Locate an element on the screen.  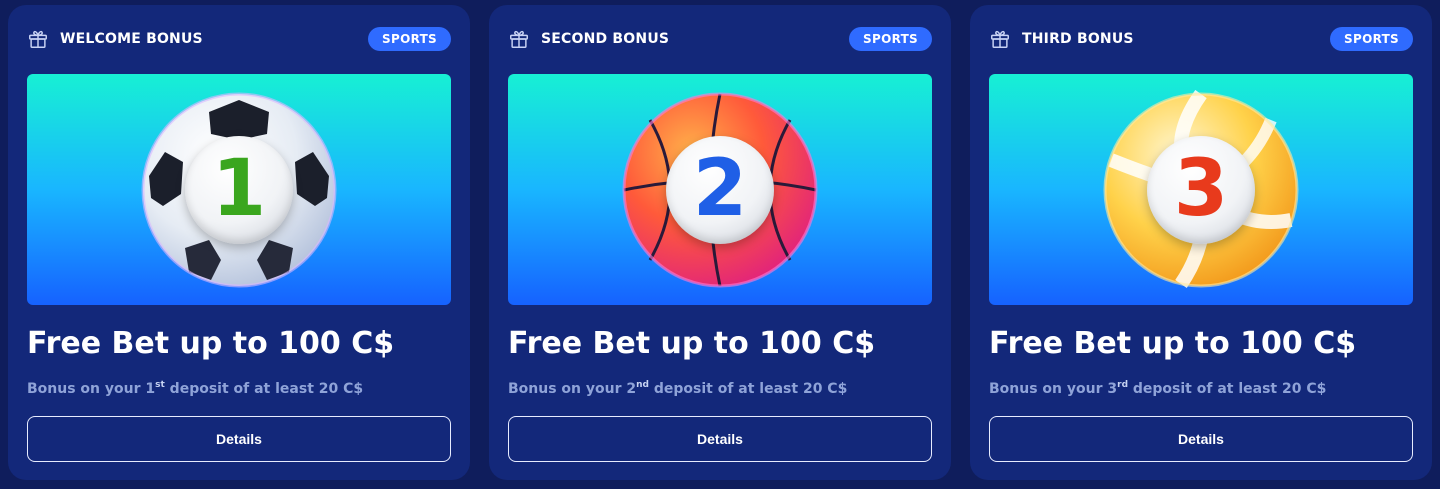
sub-text-start: Bonus on your 2 is located at coordinates (572, 389).